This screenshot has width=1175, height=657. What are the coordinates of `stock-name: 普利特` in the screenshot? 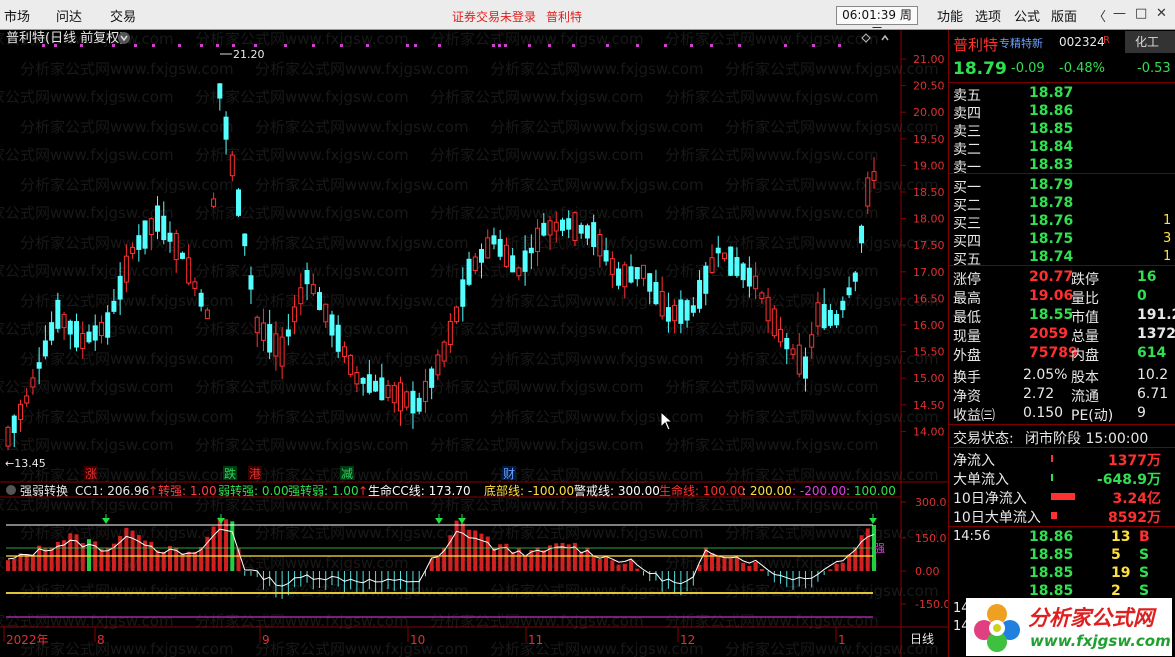 It's located at (976, 45).